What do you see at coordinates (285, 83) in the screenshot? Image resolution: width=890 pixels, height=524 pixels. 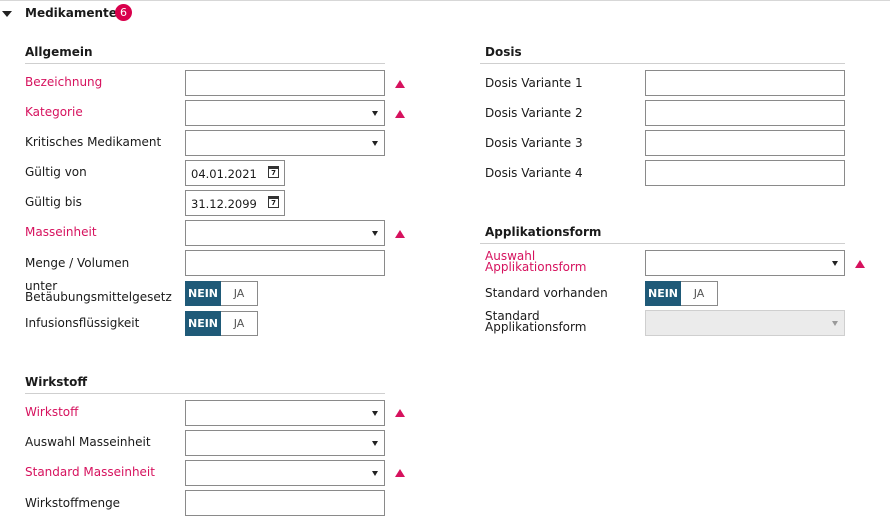 I see `bezeichnung-input` at bounding box center [285, 83].